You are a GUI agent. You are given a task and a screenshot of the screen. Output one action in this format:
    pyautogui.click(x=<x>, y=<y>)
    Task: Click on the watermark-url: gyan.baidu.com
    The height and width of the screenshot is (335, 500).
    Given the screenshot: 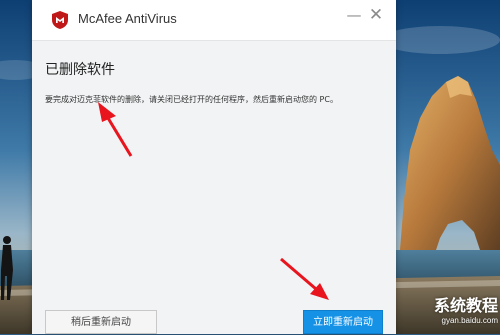 What is the action you would take?
    pyautogui.click(x=469, y=320)
    